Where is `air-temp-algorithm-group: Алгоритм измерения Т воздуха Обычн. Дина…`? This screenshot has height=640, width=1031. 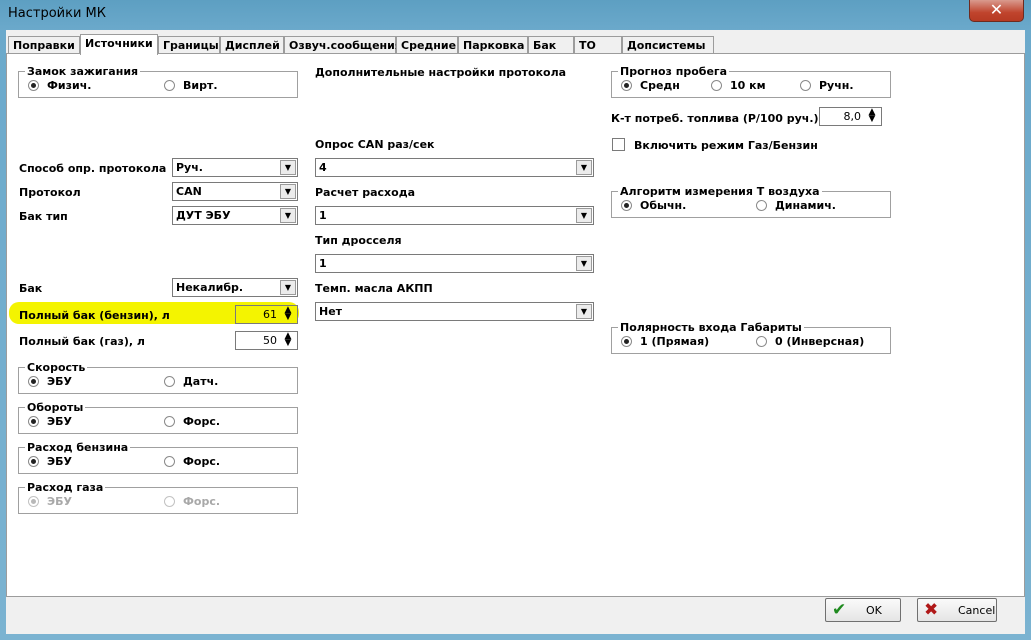
air-temp-algorithm-group: Алгоритм измерения Т воздуха Обычн. Дина… is located at coordinates (751, 201).